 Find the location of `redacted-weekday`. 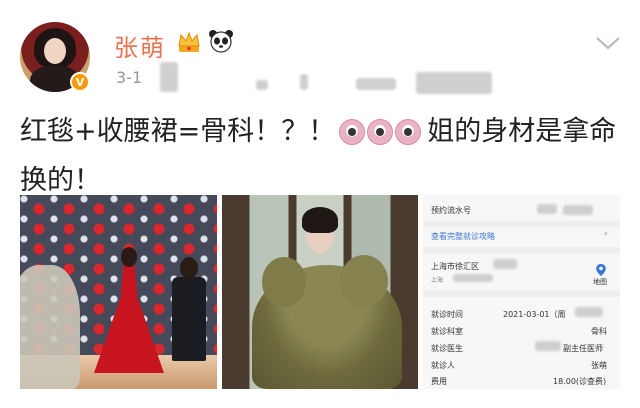

redacted-weekday is located at coordinates (589, 312).